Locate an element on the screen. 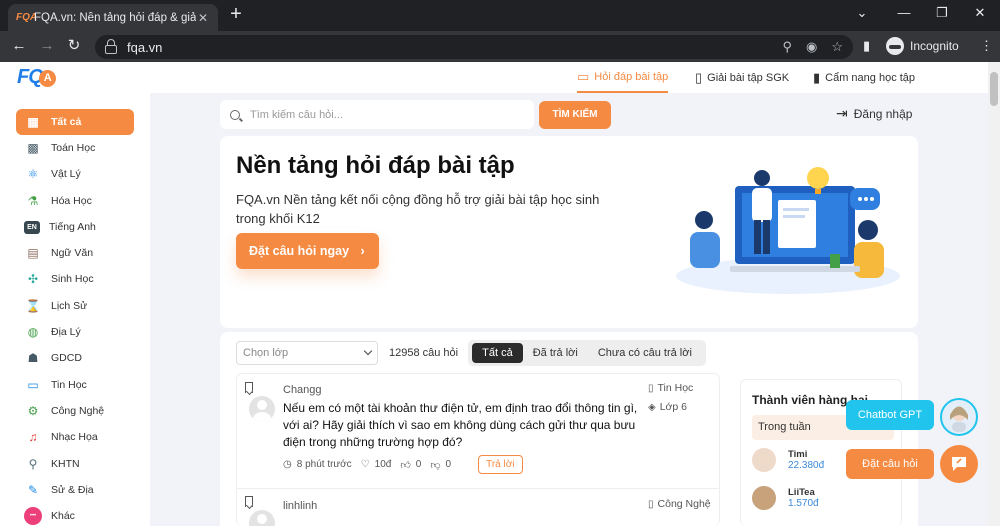 This screenshot has height=526, width=1000. sidebar-item-label: Tất cả is located at coordinates (66, 122).